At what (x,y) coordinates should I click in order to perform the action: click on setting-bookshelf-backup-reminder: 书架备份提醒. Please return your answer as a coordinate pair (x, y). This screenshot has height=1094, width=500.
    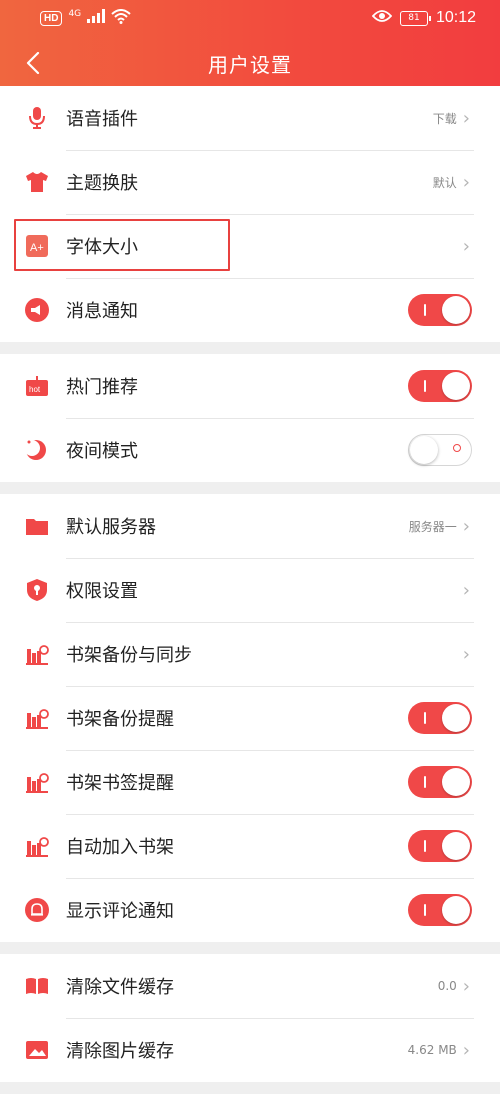
    Looking at the image, I should click on (250, 718).